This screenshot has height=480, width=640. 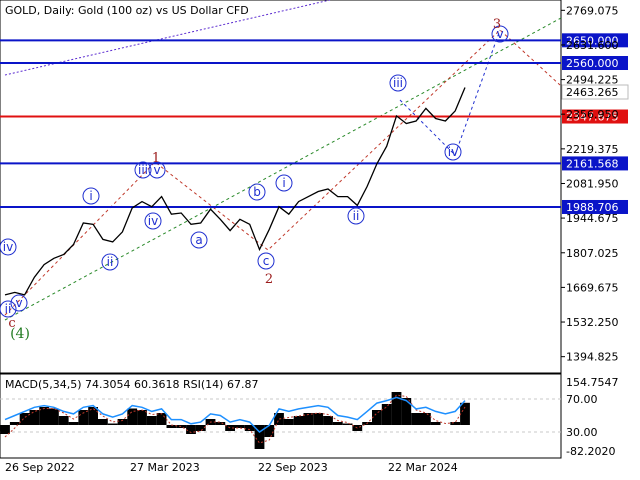 I want to click on level-label-3: 2161.568, so click(x=592, y=163).